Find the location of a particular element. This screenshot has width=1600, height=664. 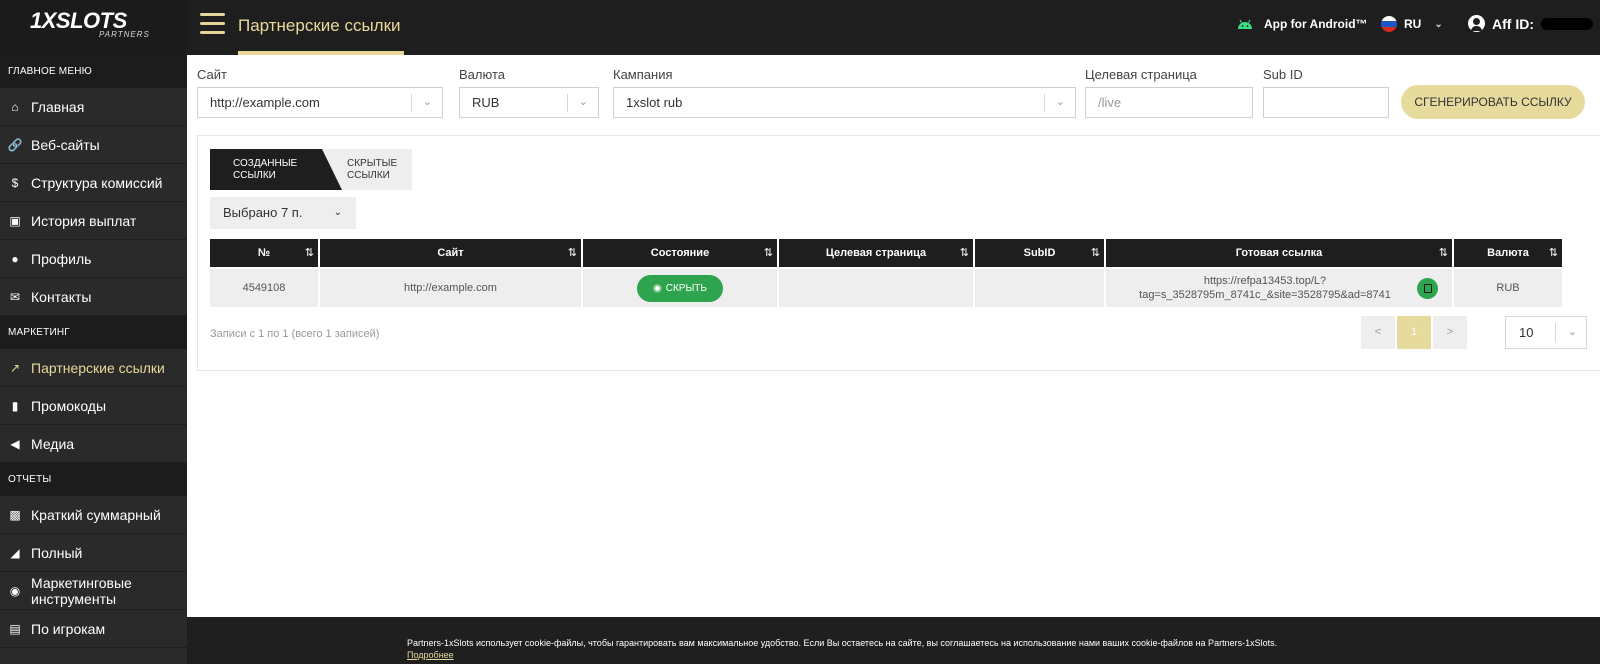

column-header-number: № ⇅ is located at coordinates (264, 253).